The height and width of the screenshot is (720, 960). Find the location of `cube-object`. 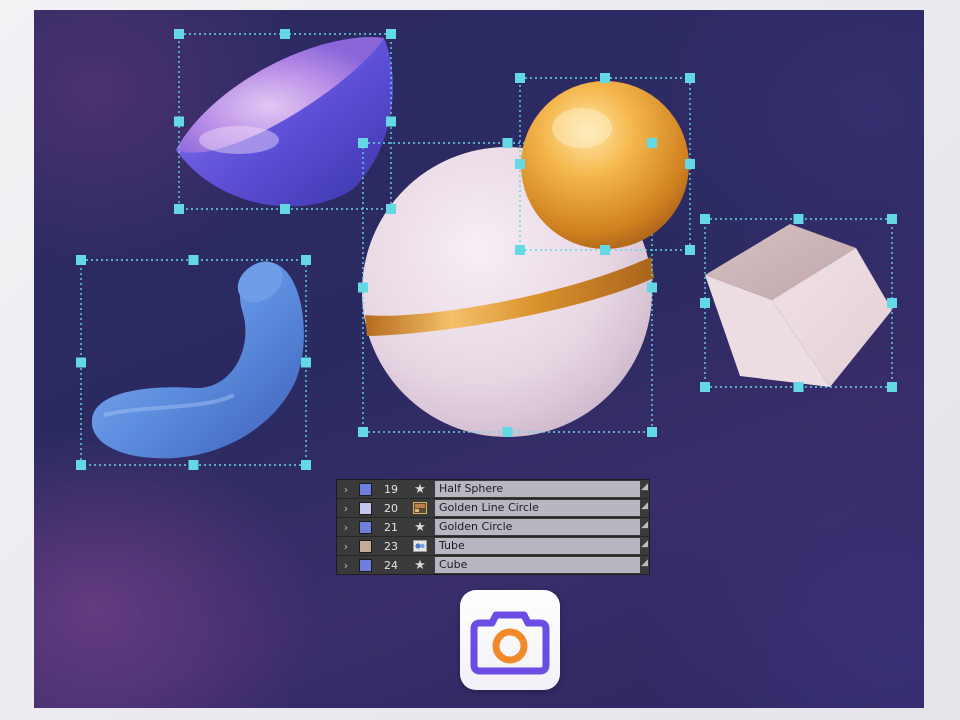

cube-object is located at coordinates (798, 305).